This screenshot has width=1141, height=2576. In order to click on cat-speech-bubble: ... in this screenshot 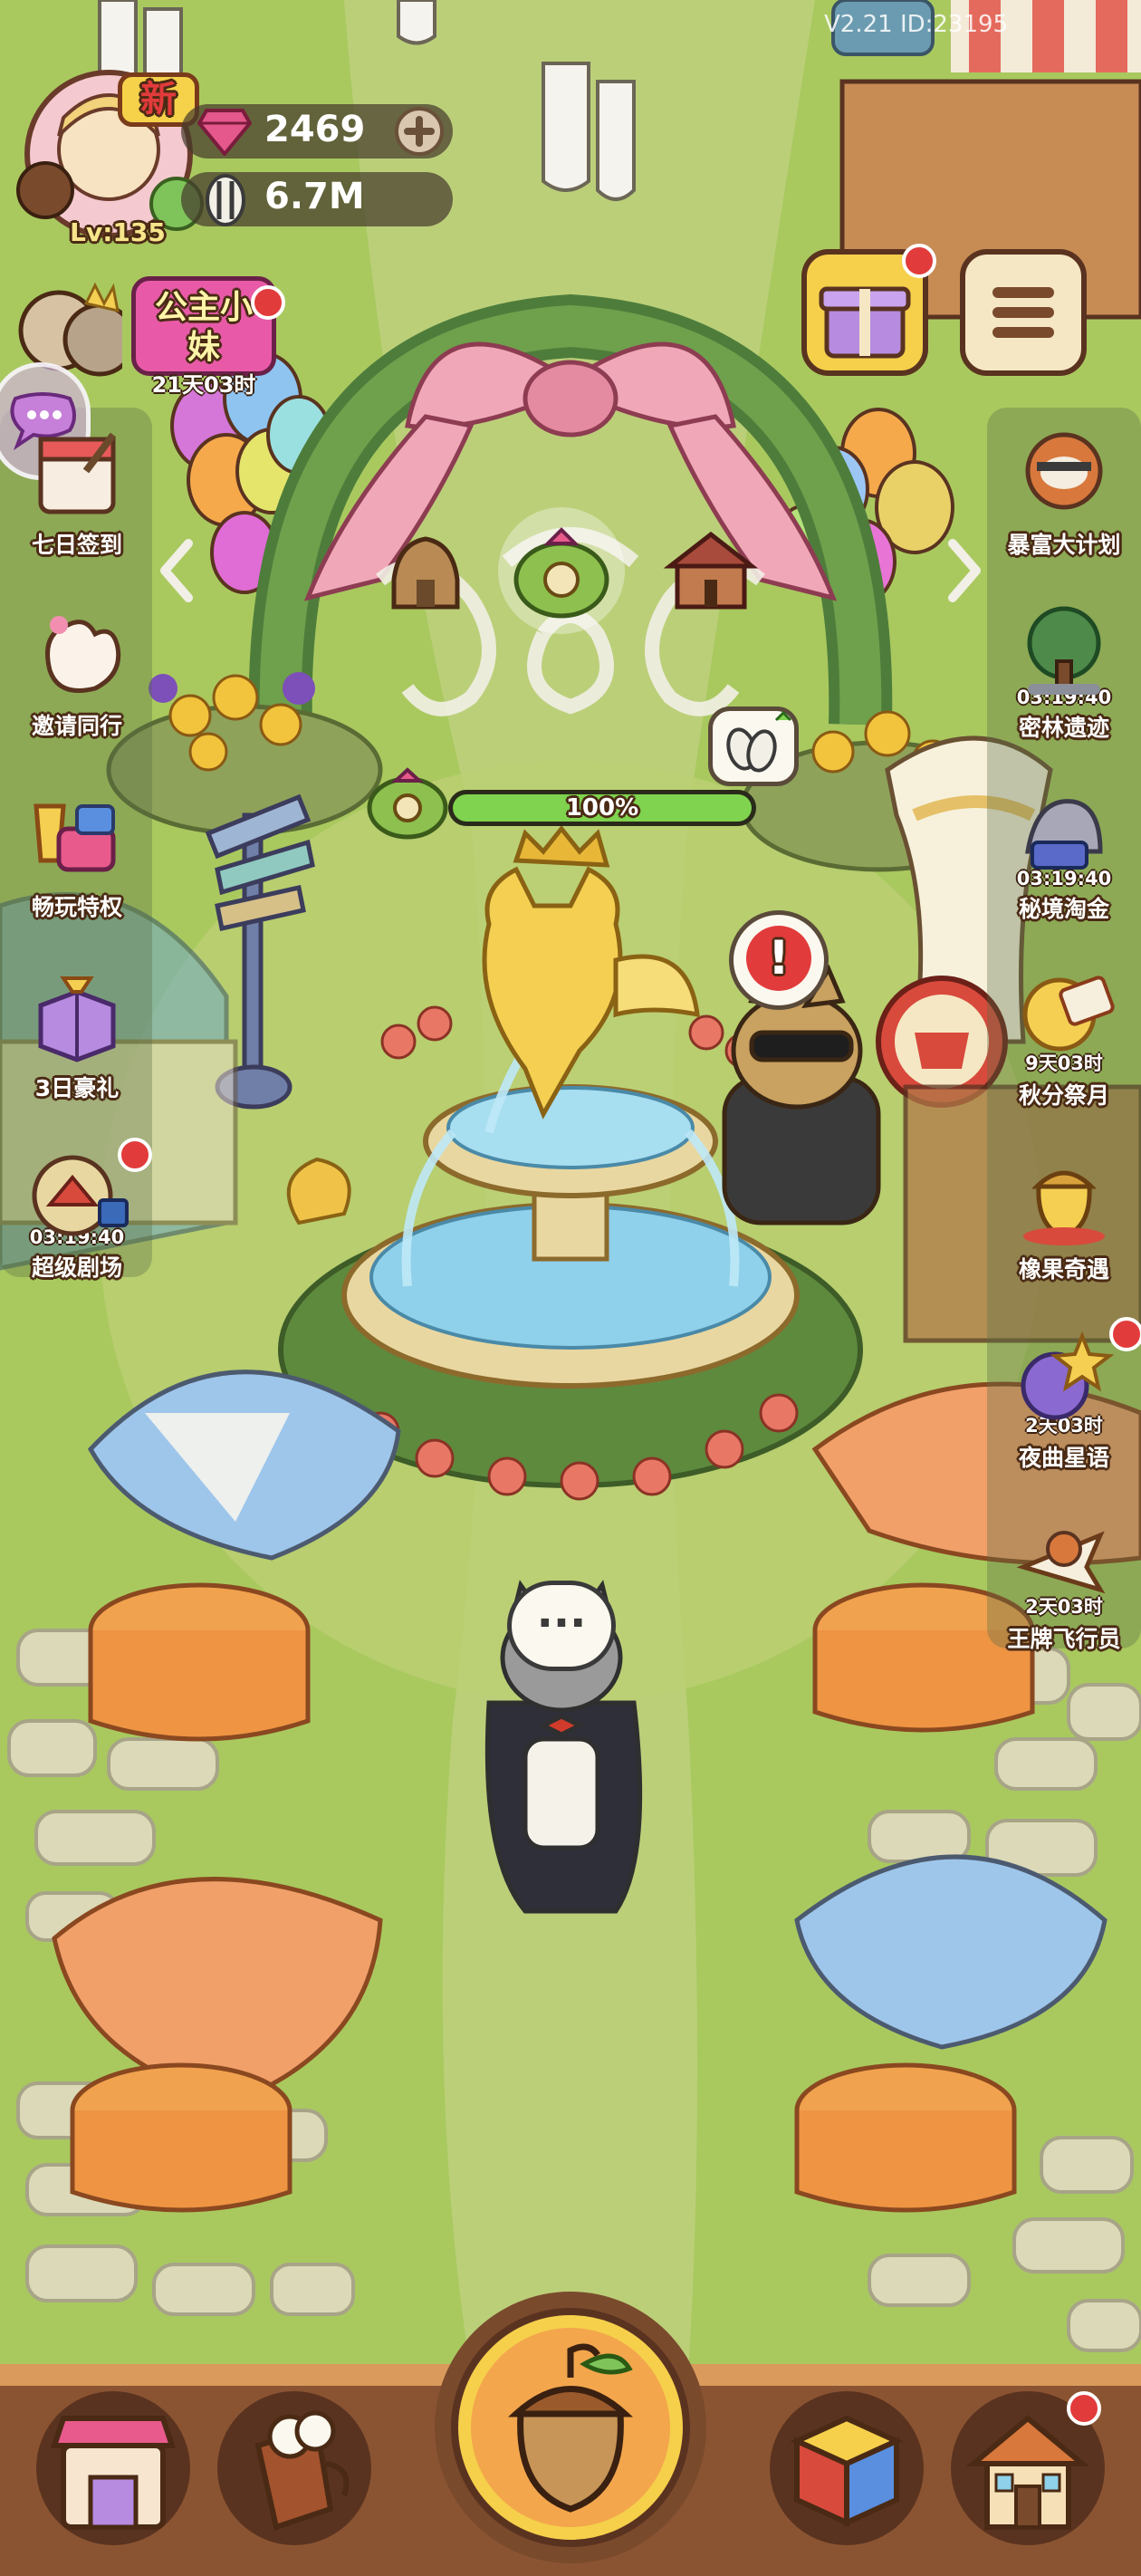, I will do `click(562, 1626)`.